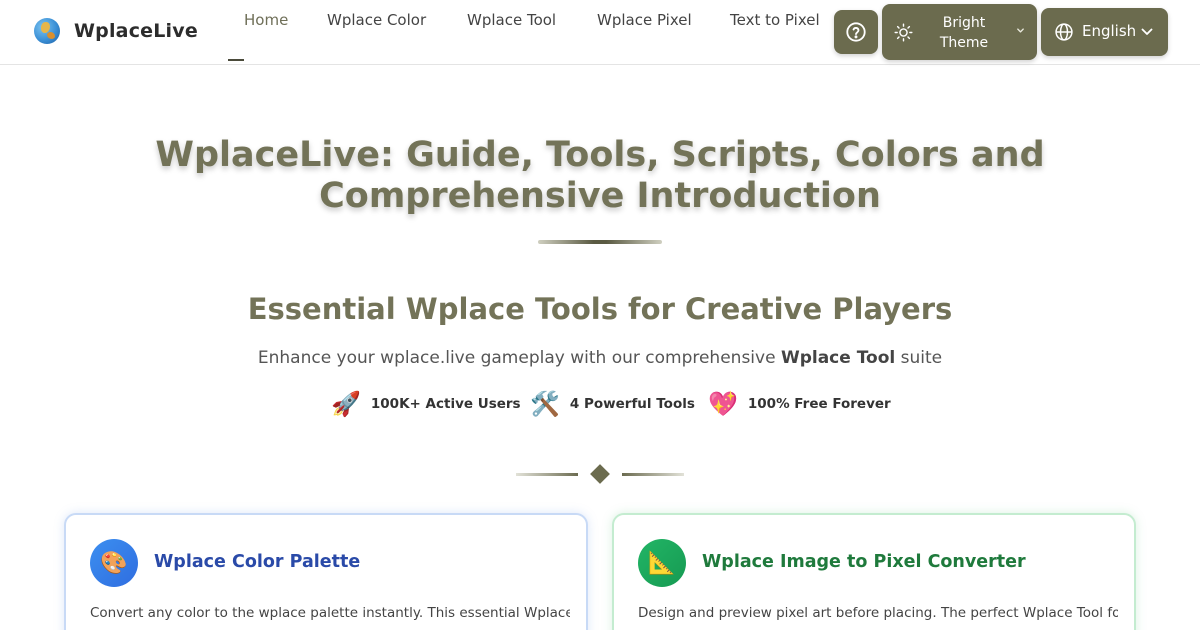 This screenshot has height=630, width=1200. Describe the element at coordinates (653, 474) in the screenshot. I see `ornament-line-right` at that location.